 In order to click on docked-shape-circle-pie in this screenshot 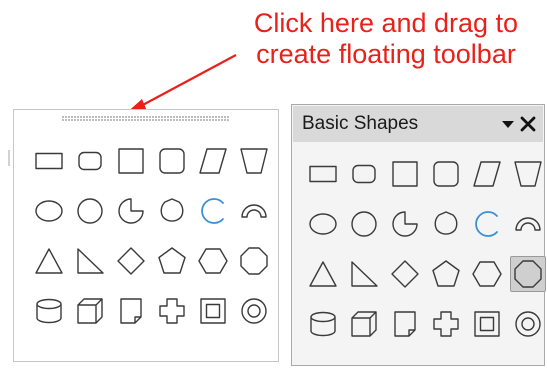, I will do `click(131, 211)`.